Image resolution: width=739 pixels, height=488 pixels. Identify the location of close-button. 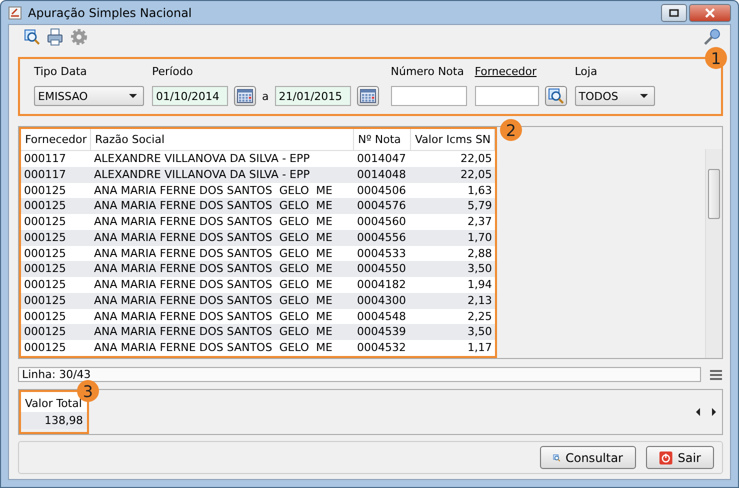
(710, 13).